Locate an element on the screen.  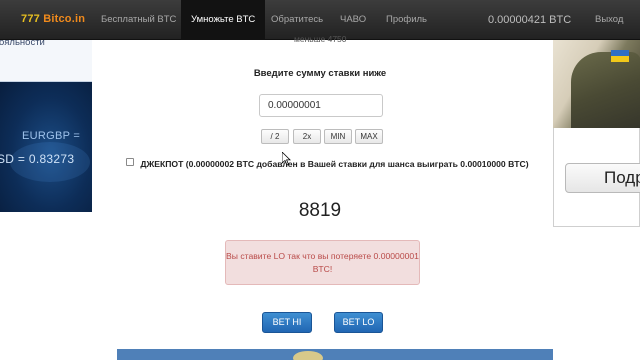
jackpot-checkbox is located at coordinates (130, 162).